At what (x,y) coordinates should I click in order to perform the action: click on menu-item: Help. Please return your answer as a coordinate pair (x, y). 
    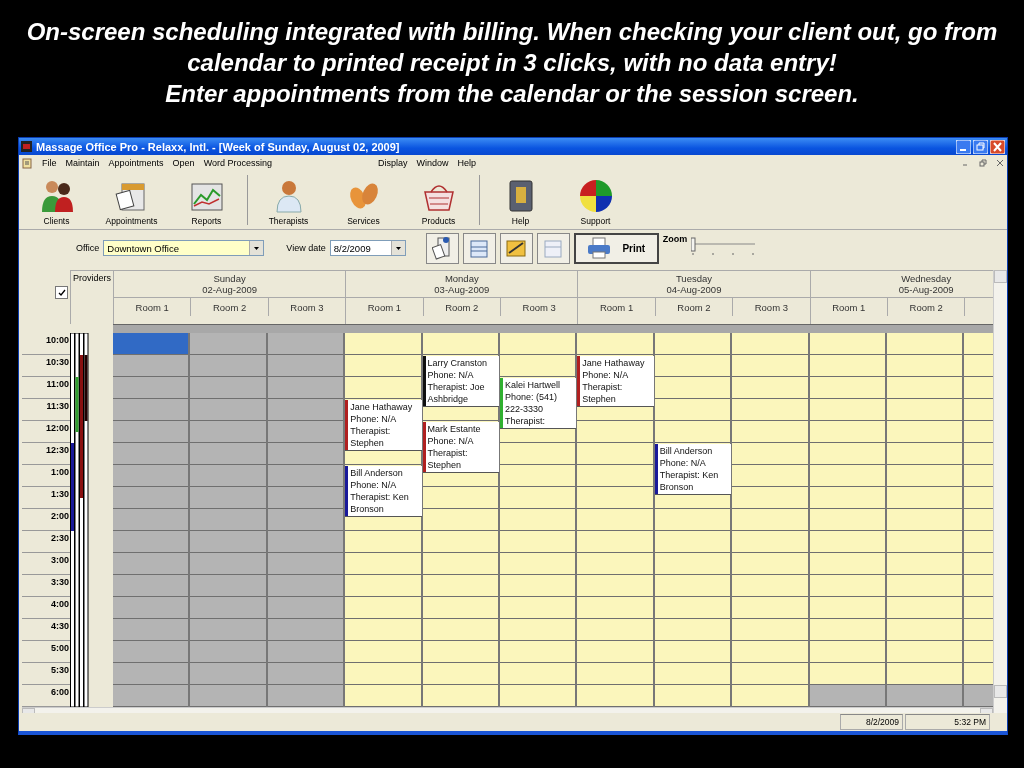
    Looking at the image, I should click on (467, 163).